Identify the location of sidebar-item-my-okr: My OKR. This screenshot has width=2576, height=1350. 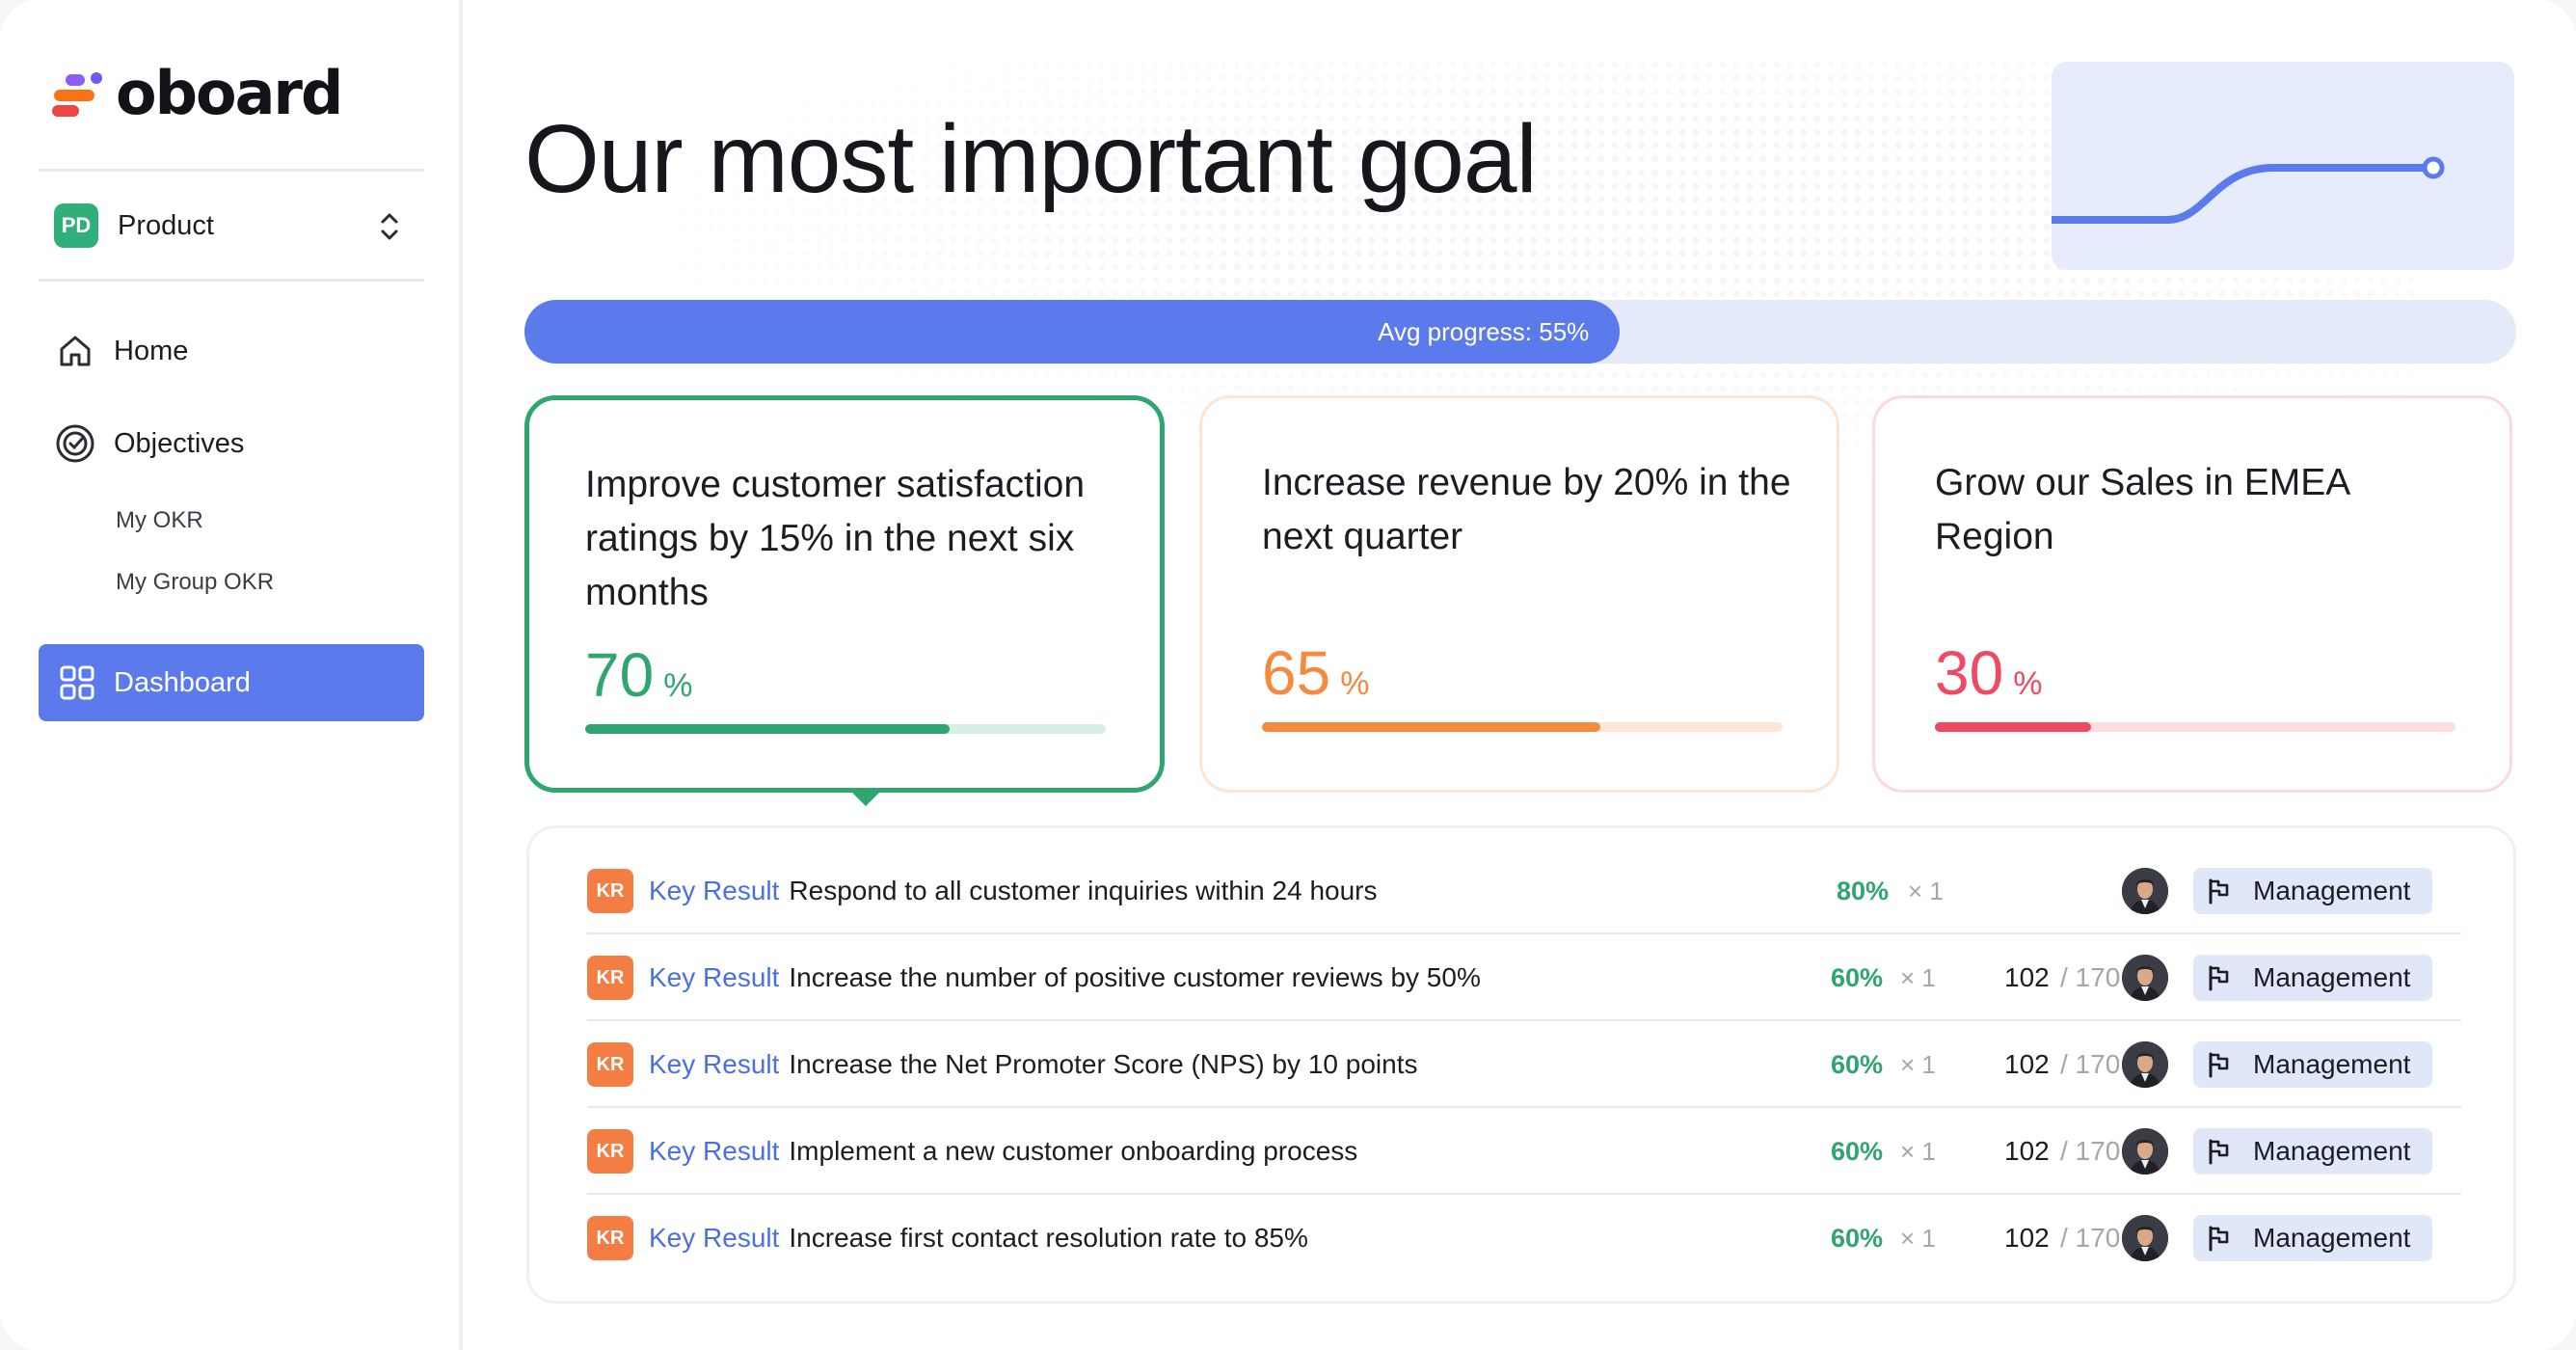
(159, 520).